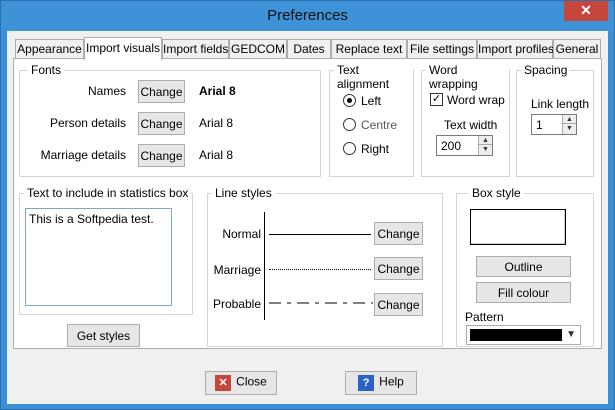 The height and width of the screenshot is (410, 615). I want to click on help-button-label: Help, so click(391, 381).